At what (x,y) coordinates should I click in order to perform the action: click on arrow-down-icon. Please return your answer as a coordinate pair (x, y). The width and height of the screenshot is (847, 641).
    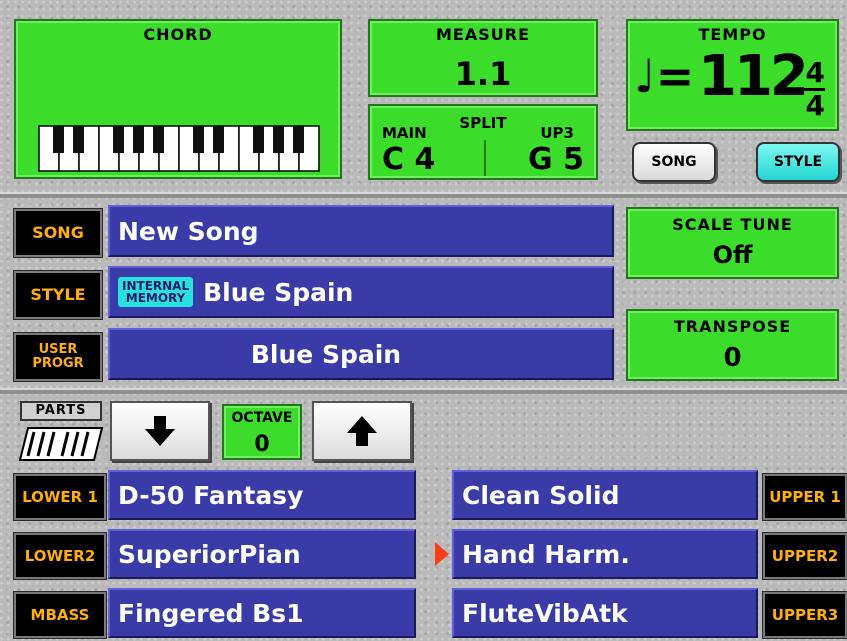
    Looking at the image, I should click on (160, 431).